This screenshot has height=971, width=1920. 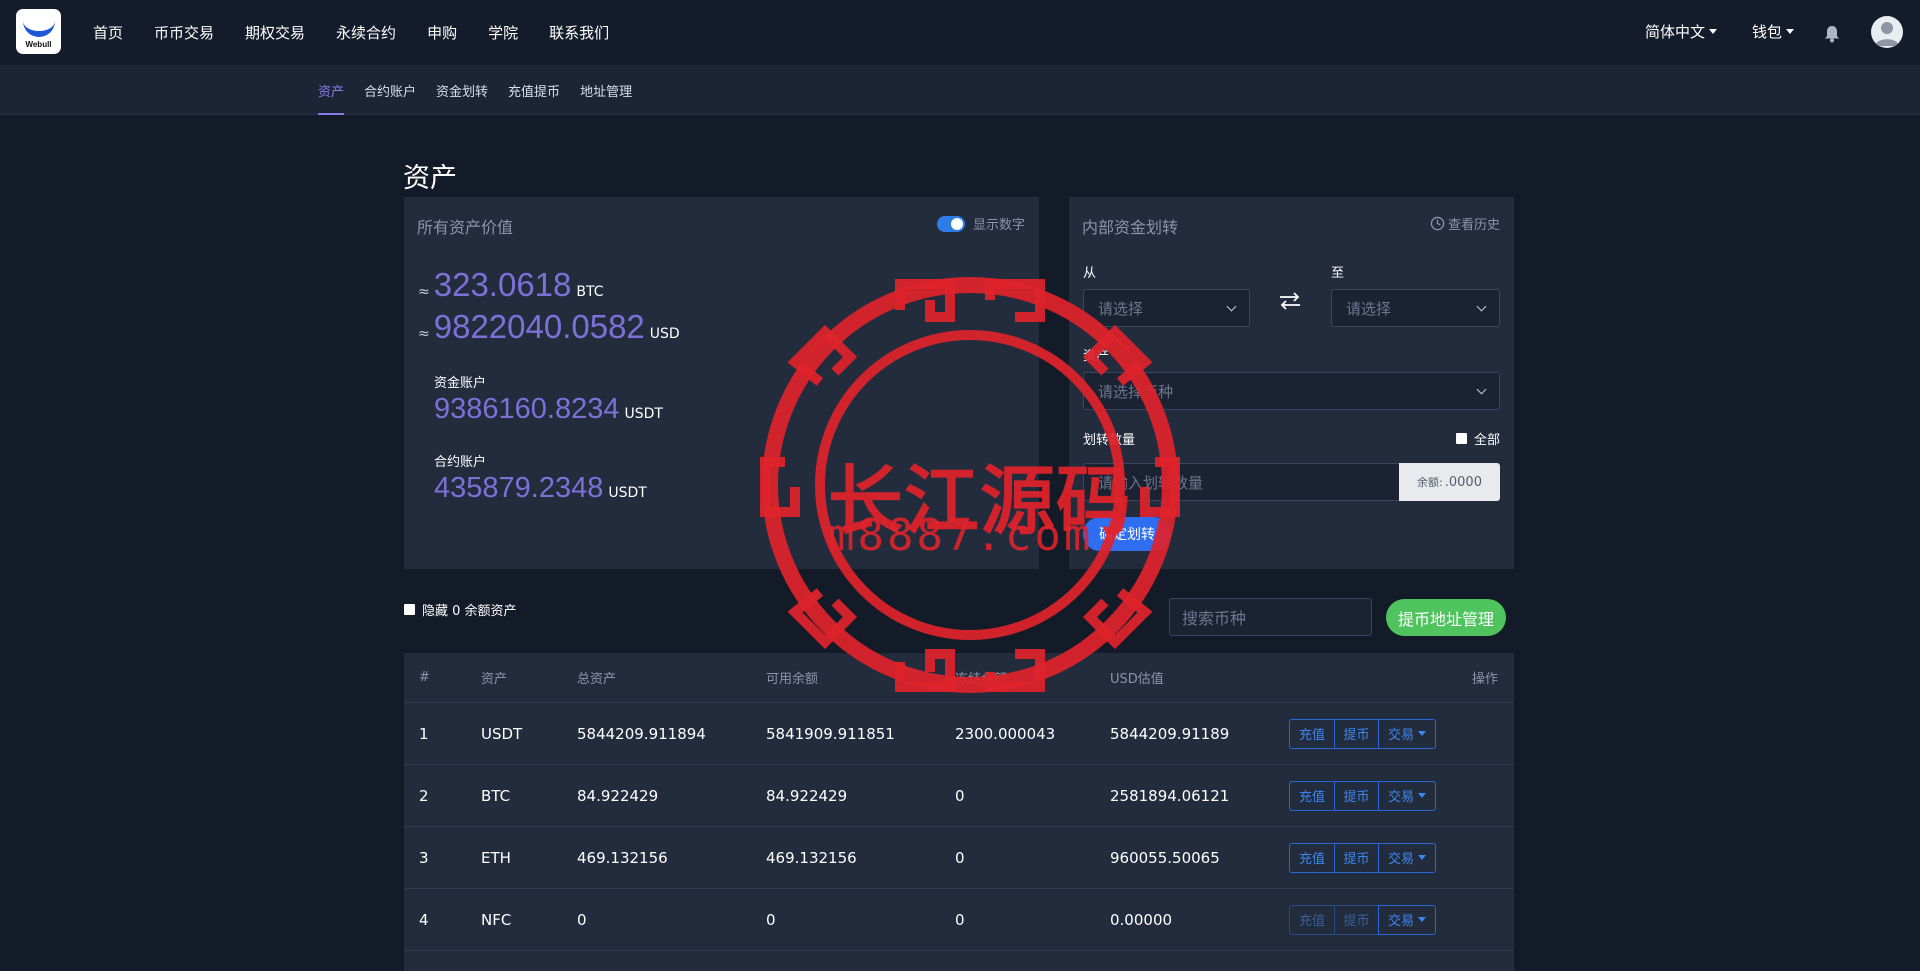 What do you see at coordinates (1465, 223) in the screenshot?
I see `view-history-link: 查看历史` at bounding box center [1465, 223].